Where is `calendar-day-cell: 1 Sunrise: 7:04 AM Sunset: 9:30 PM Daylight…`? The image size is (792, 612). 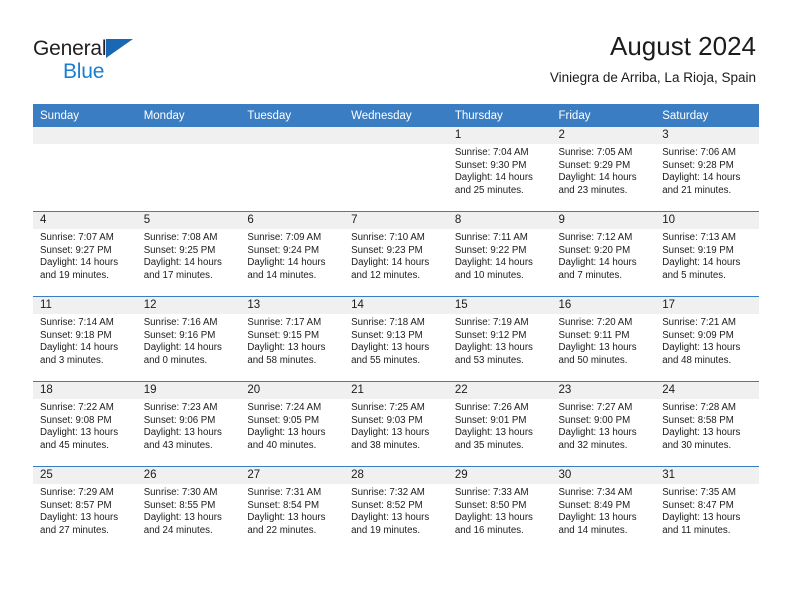
calendar-day-cell: 1 Sunrise: 7:04 AM Sunset: 9:30 PM Daylight… is located at coordinates (499, 169).